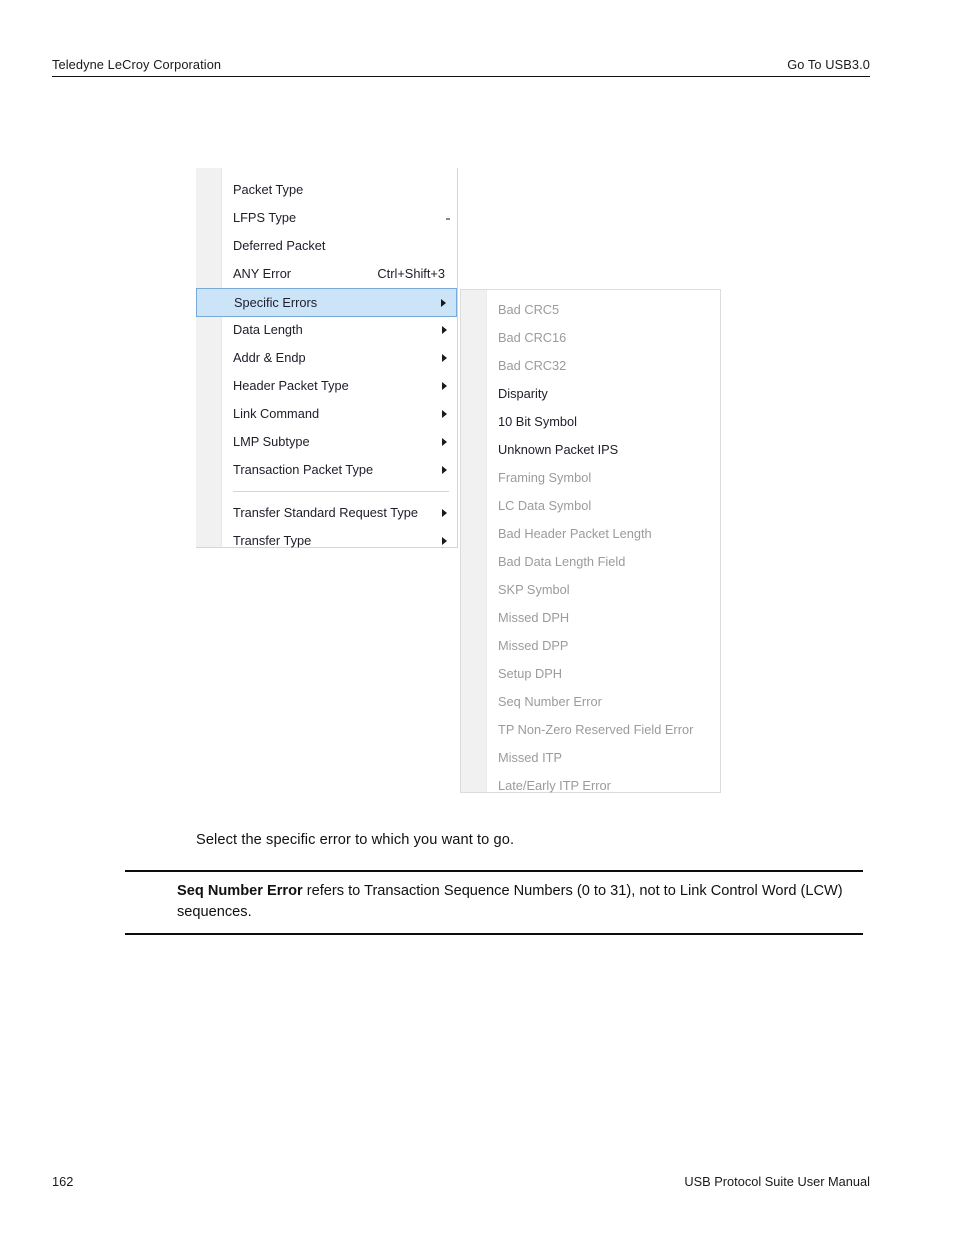 Image resolution: width=954 pixels, height=1235 pixels. What do you see at coordinates (554, 785) in the screenshot?
I see `submenu-item-label: Late/Early ITP Error` at bounding box center [554, 785].